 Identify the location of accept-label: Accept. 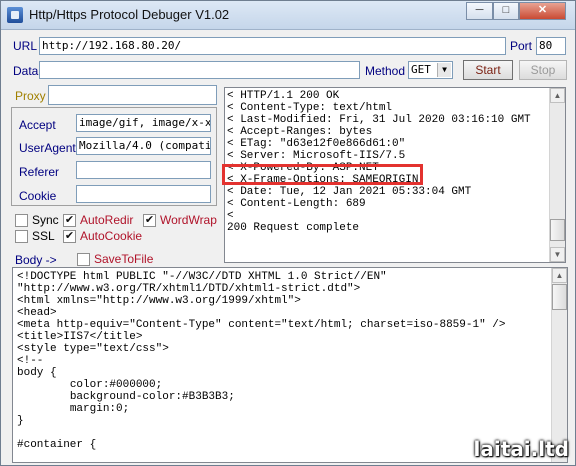
(37, 125).